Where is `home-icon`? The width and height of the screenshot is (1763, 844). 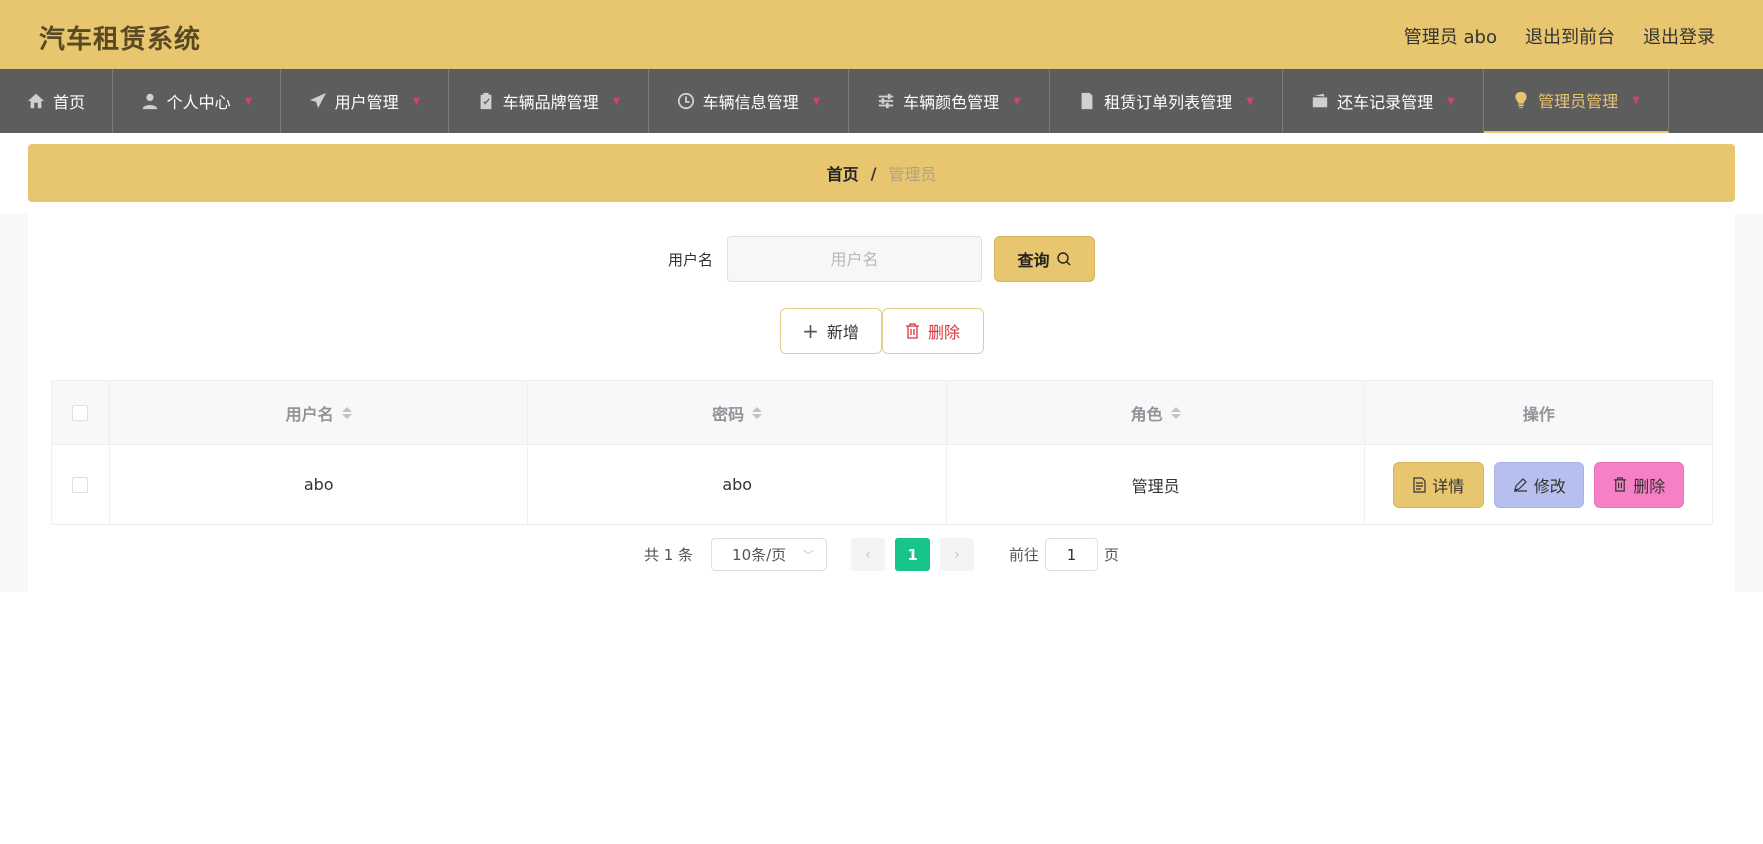
home-icon is located at coordinates (36, 101).